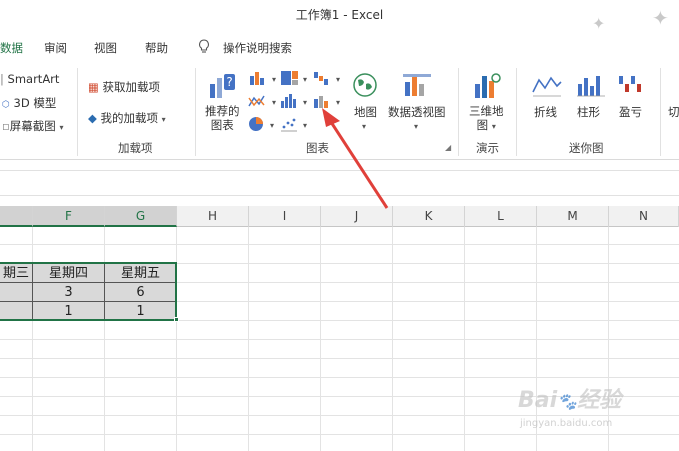  What do you see at coordinates (339, 15) in the screenshot?
I see `window-title: 工作簿1 - Excel` at bounding box center [339, 15].